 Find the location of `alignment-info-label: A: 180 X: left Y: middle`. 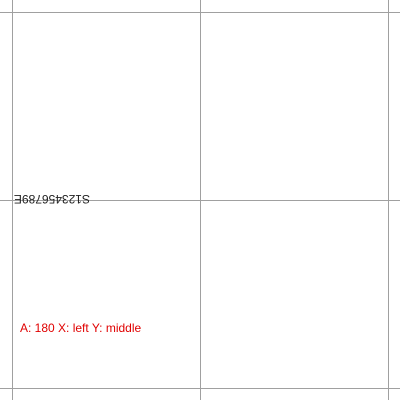

alignment-info-label: A: 180 X: left Y: middle is located at coordinates (81, 328).